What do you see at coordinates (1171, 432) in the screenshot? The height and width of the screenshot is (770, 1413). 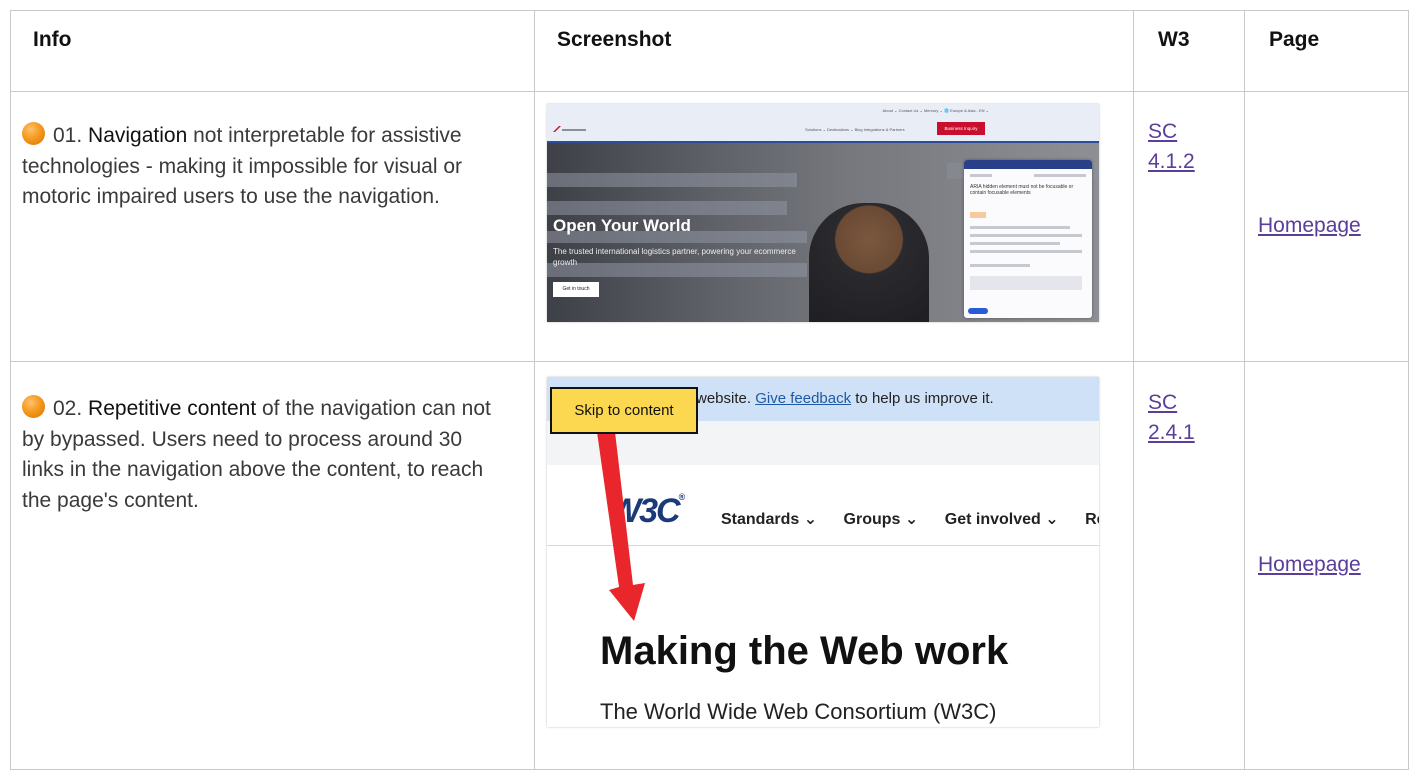 I see `issue-2-w3-number: 2.4.1` at bounding box center [1171, 432].